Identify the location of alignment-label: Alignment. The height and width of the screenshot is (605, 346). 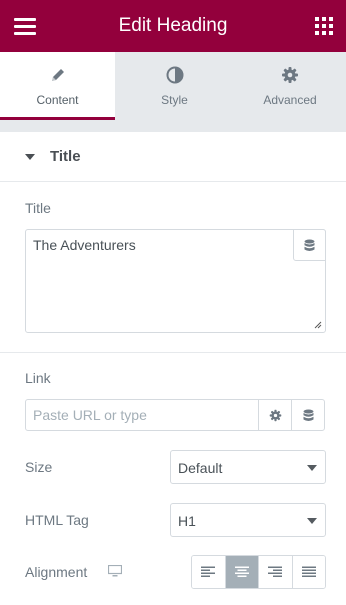
(56, 572).